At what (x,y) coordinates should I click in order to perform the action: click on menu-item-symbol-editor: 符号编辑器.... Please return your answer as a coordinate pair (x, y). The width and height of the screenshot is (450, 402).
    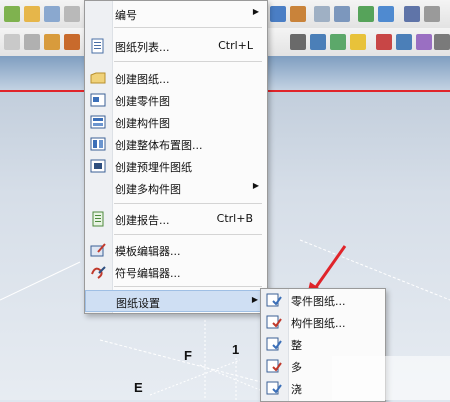
    Looking at the image, I should click on (176, 272).